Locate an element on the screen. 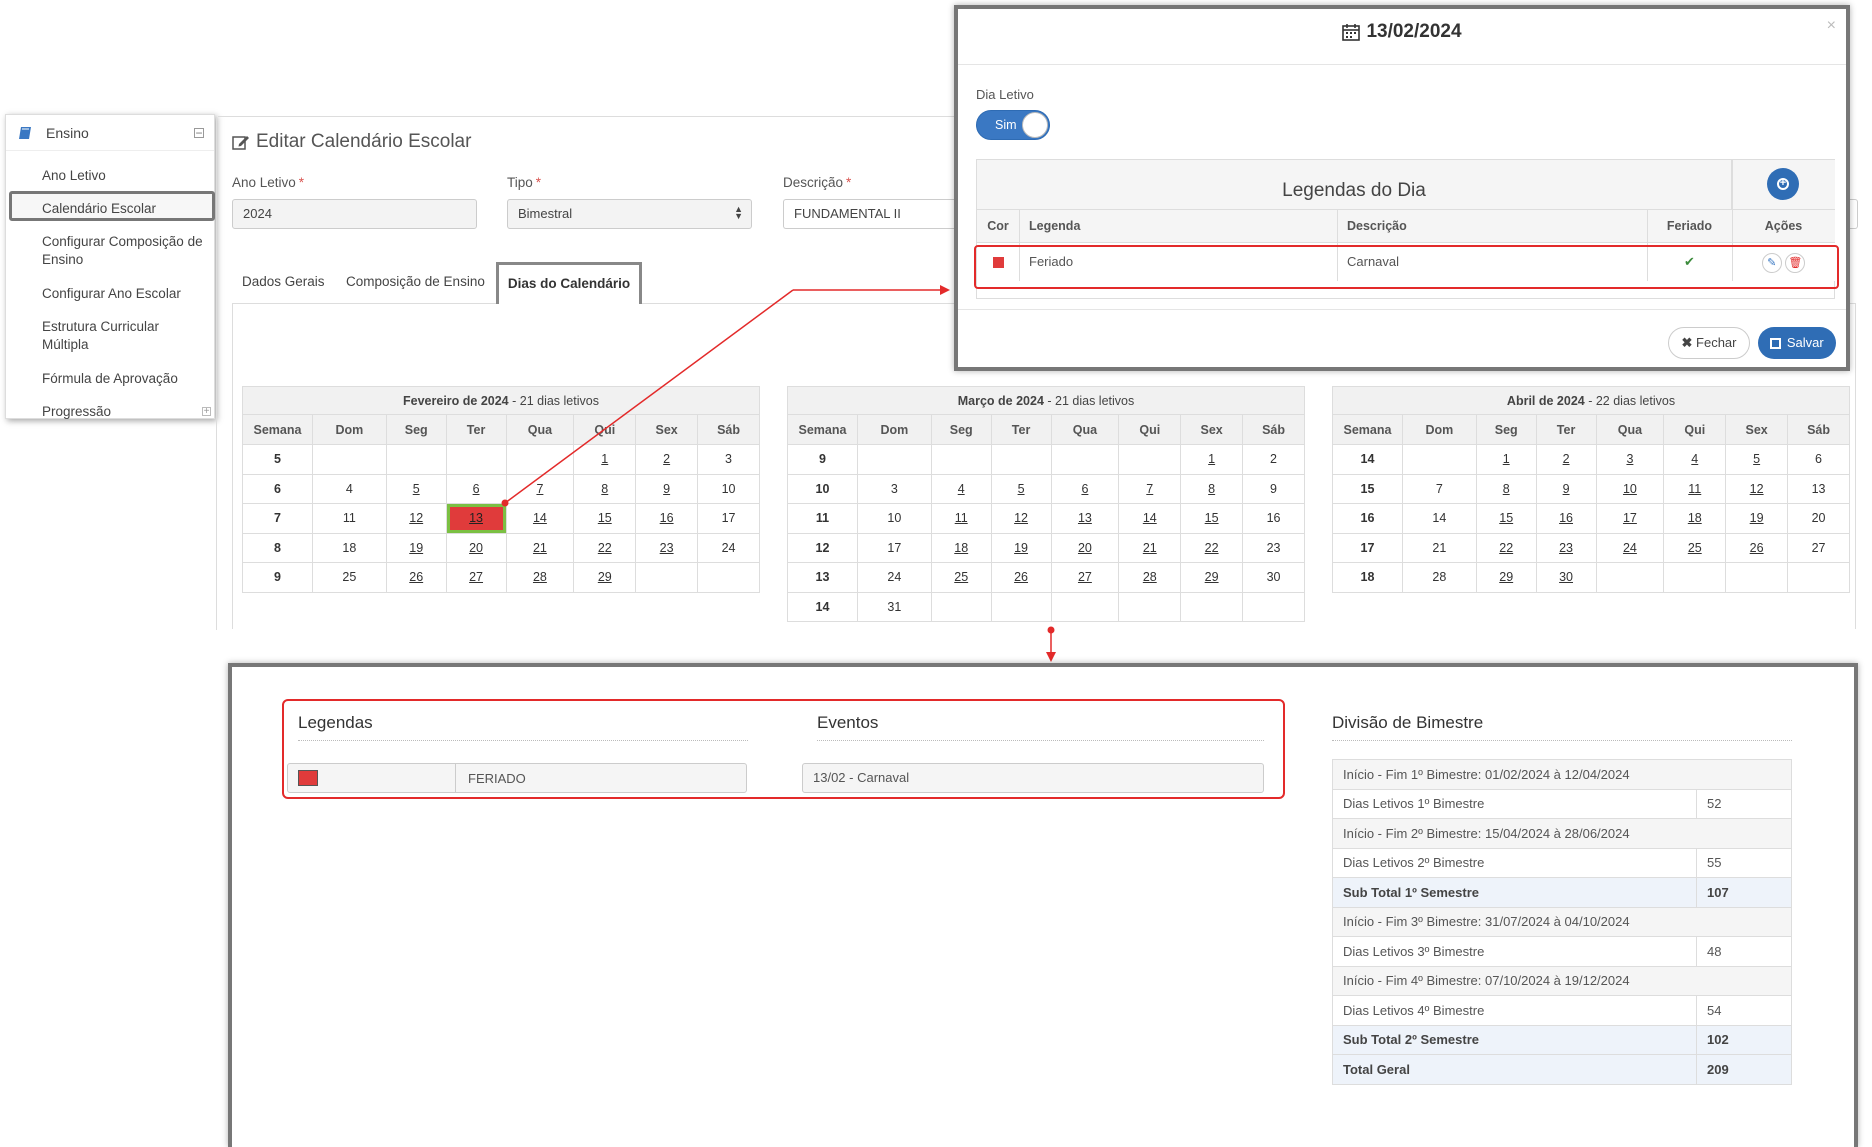 The image size is (1872, 1147). calendar-icon is located at coordinates (1351, 32).